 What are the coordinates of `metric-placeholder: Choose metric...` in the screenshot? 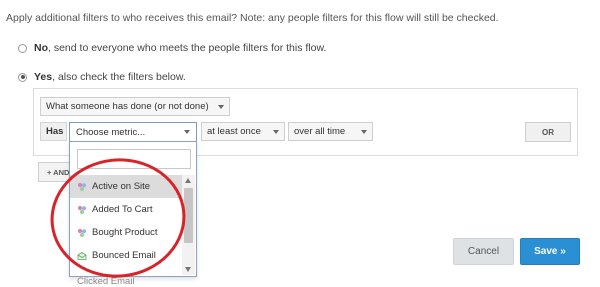 It's located at (111, 132).